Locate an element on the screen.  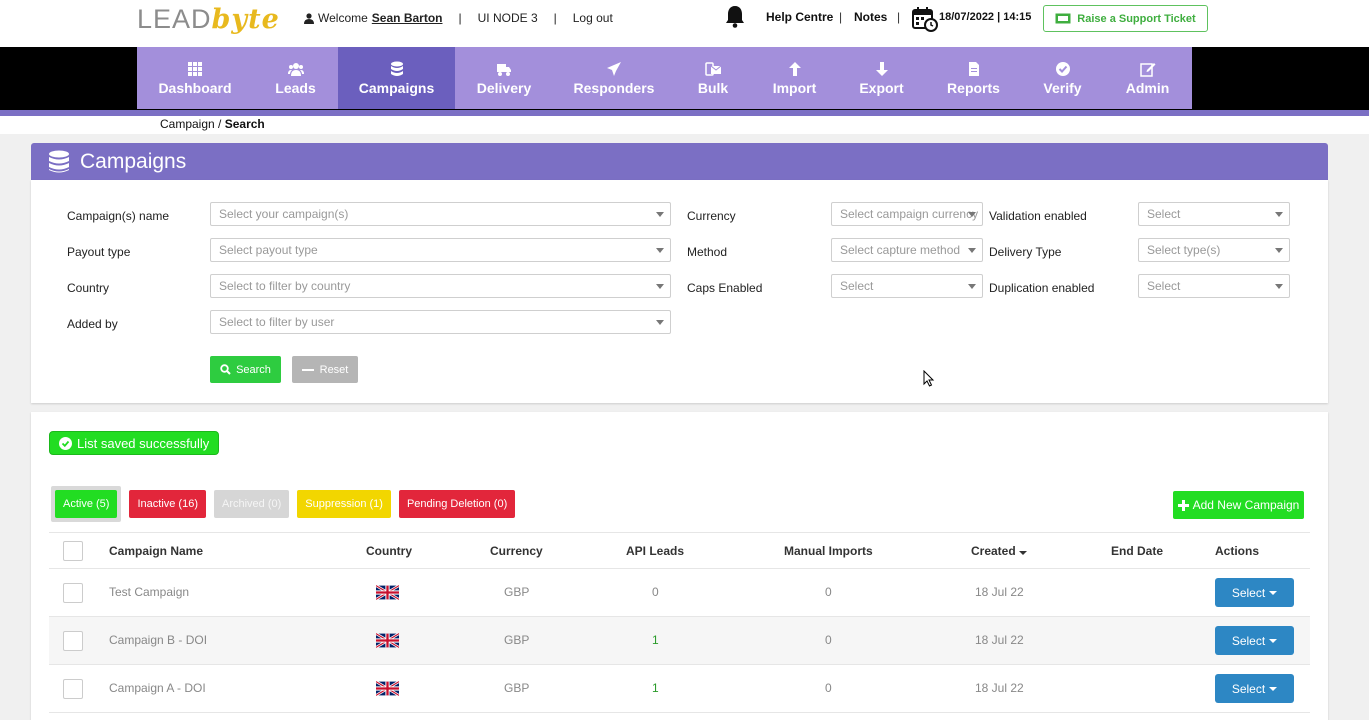
col-currency: Currency is located at coordinates (516, 551).